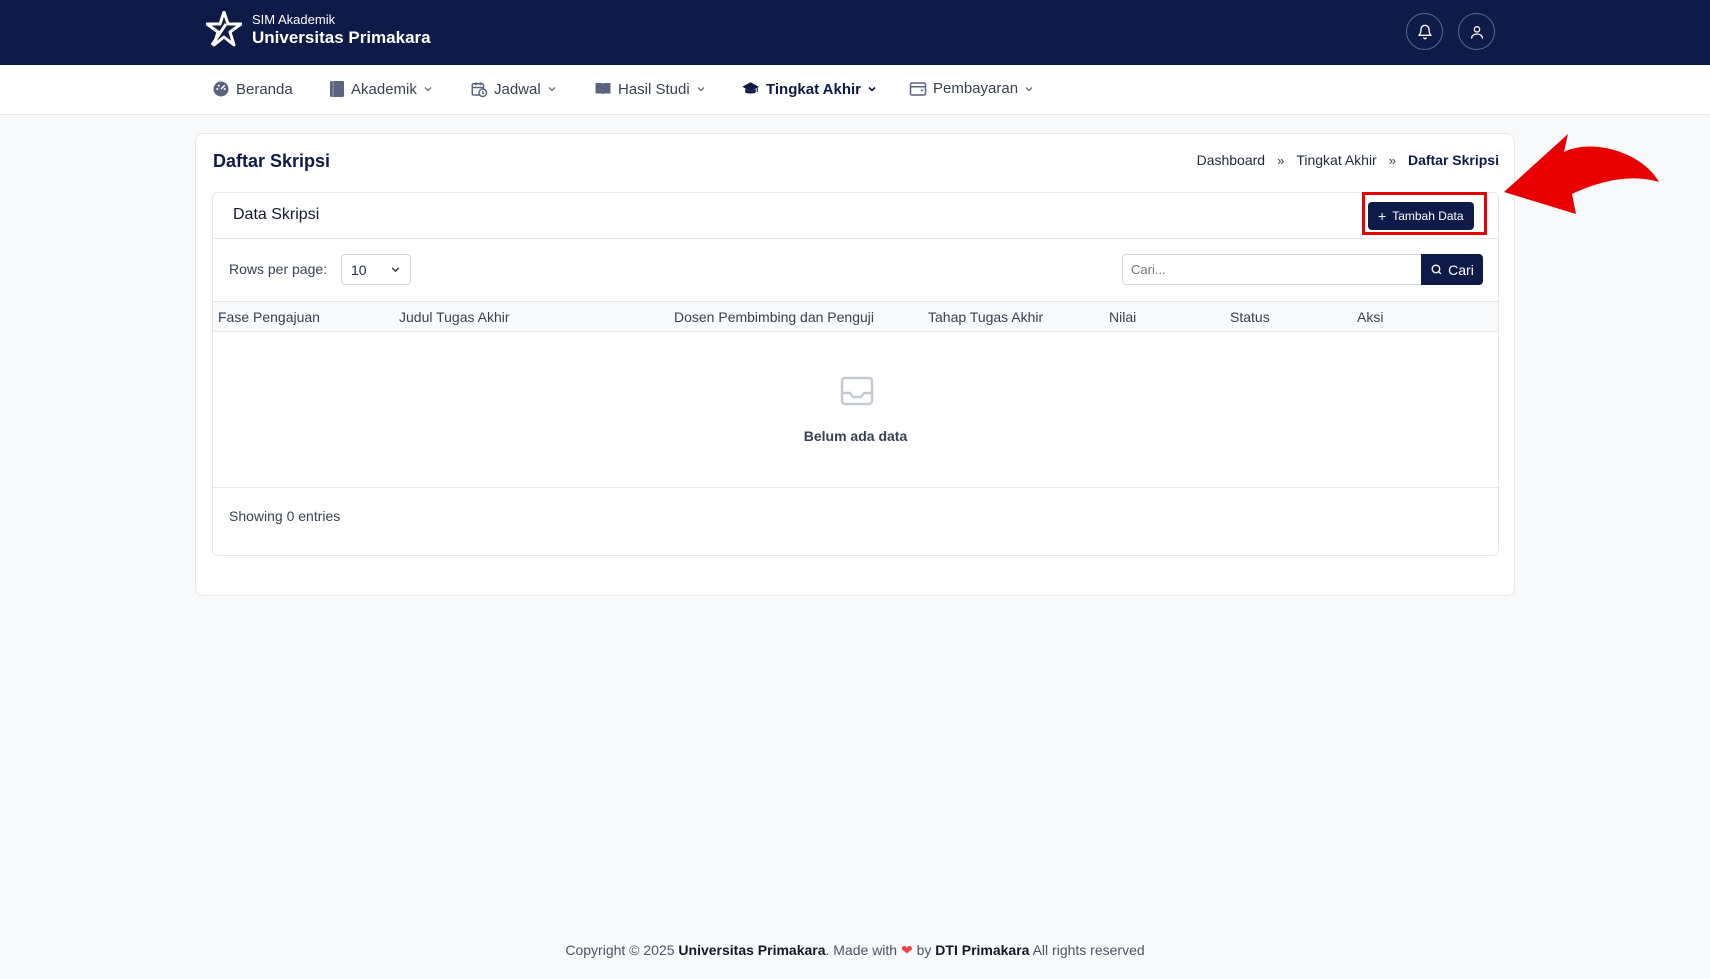 The image size is (1710, 979). Describe the element at coordinates (272, 161) in the screenshot. I see `page-title: Daftar Skripsi` at that location.